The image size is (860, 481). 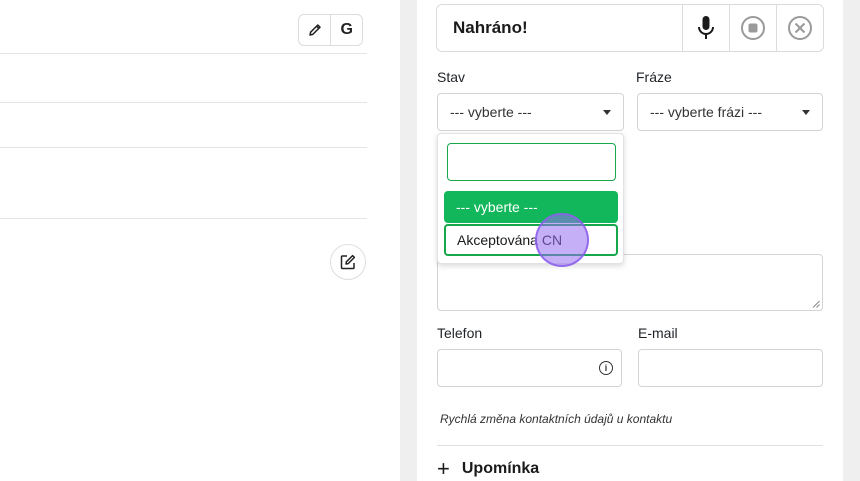 I want to click on stav-label: Stav, so click(x=451, y=77).